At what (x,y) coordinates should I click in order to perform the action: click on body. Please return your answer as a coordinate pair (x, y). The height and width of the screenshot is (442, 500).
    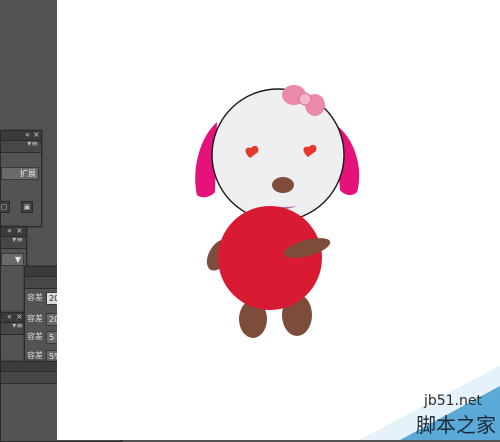
    Looking at the image, I should click on (270, 258).